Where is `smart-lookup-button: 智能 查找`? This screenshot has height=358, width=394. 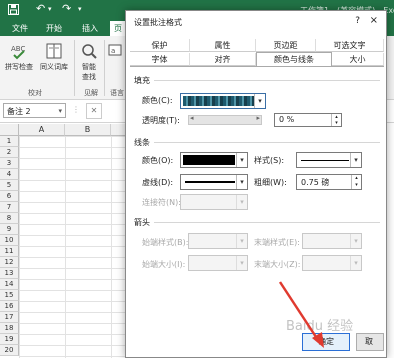
smart-lookup-button: 智能 查找 is located at coordinates (89, 62).